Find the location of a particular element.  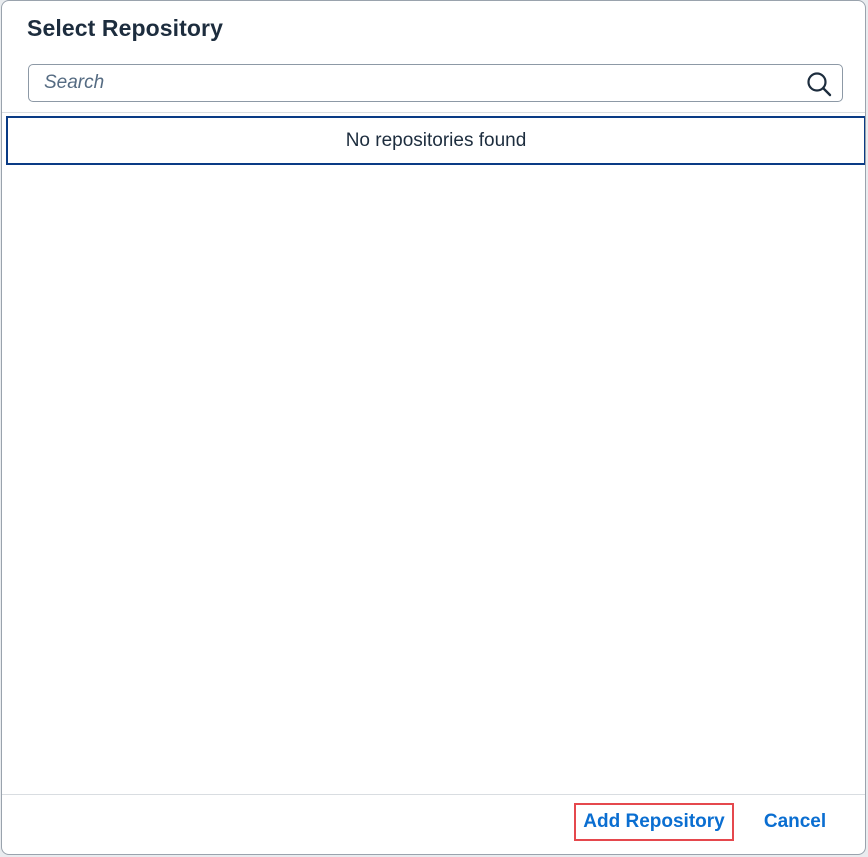

search-input is located at coordinates (414, 83).